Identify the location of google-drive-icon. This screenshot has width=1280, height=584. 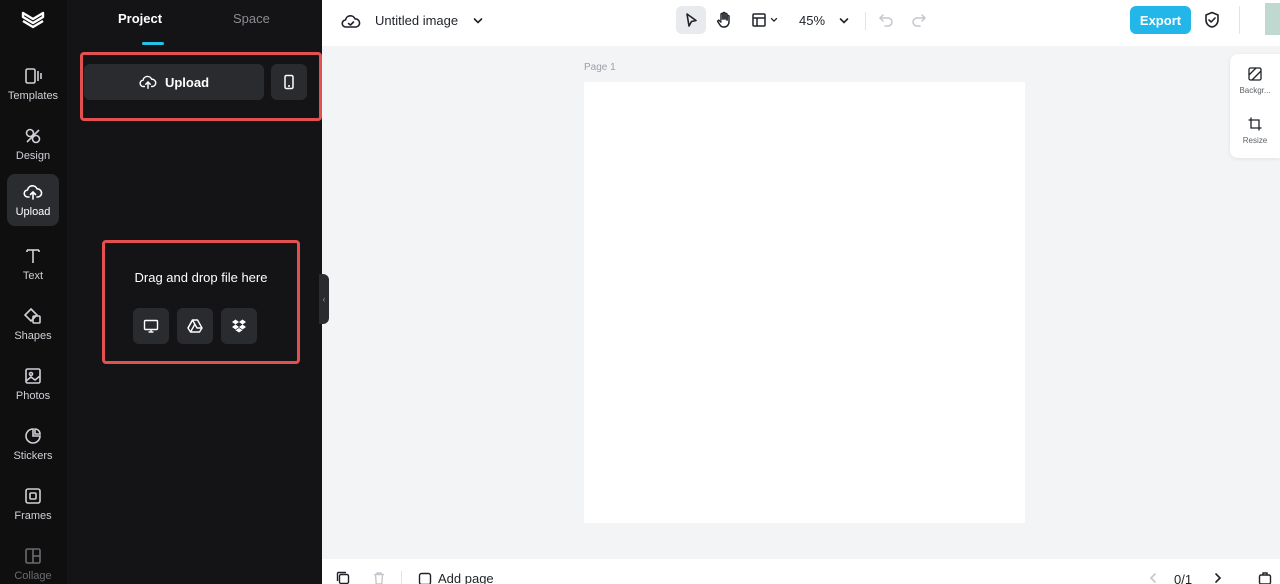
(195, 326).